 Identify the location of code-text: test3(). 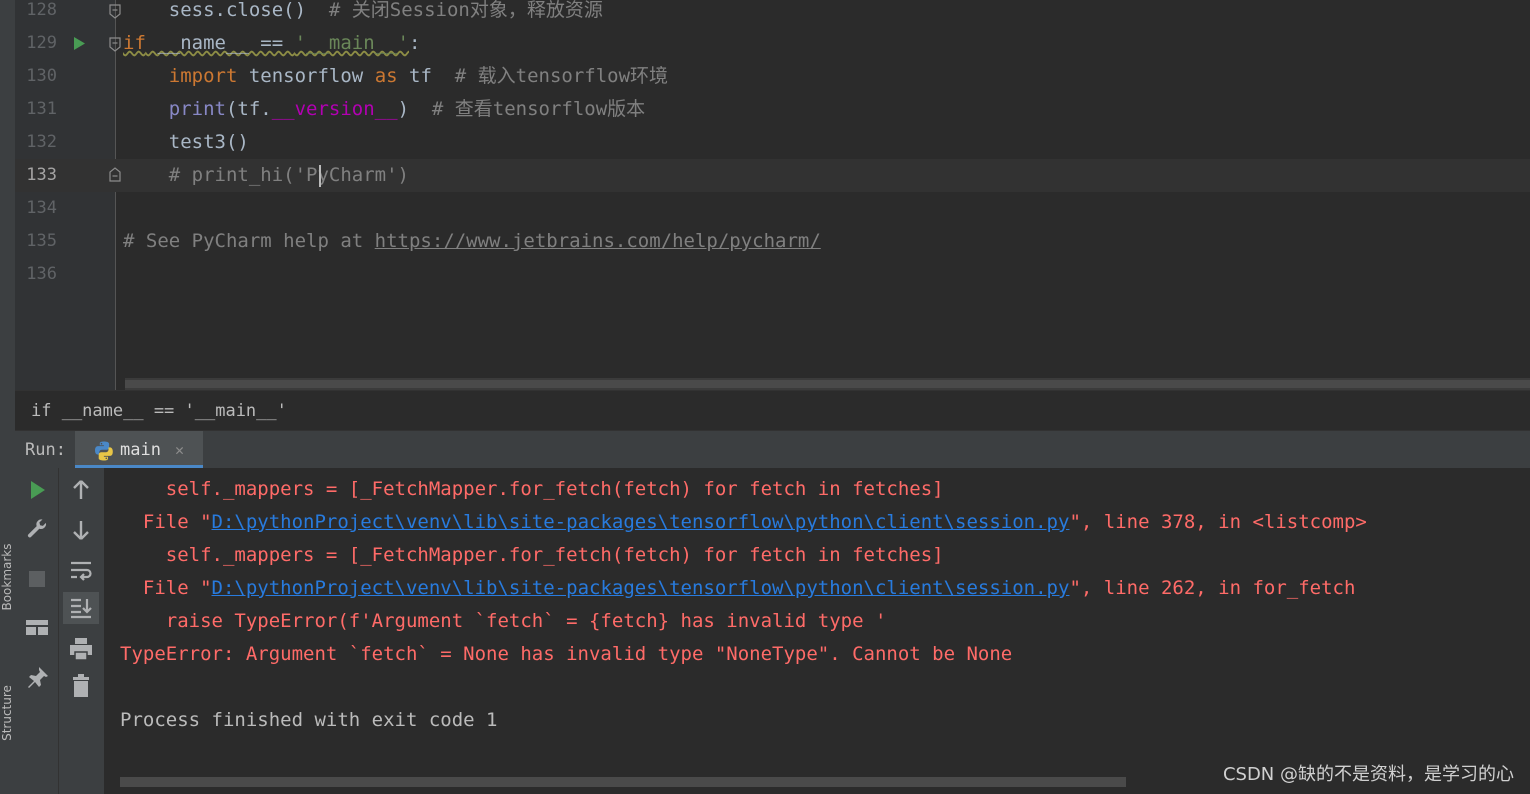
(186, 142).